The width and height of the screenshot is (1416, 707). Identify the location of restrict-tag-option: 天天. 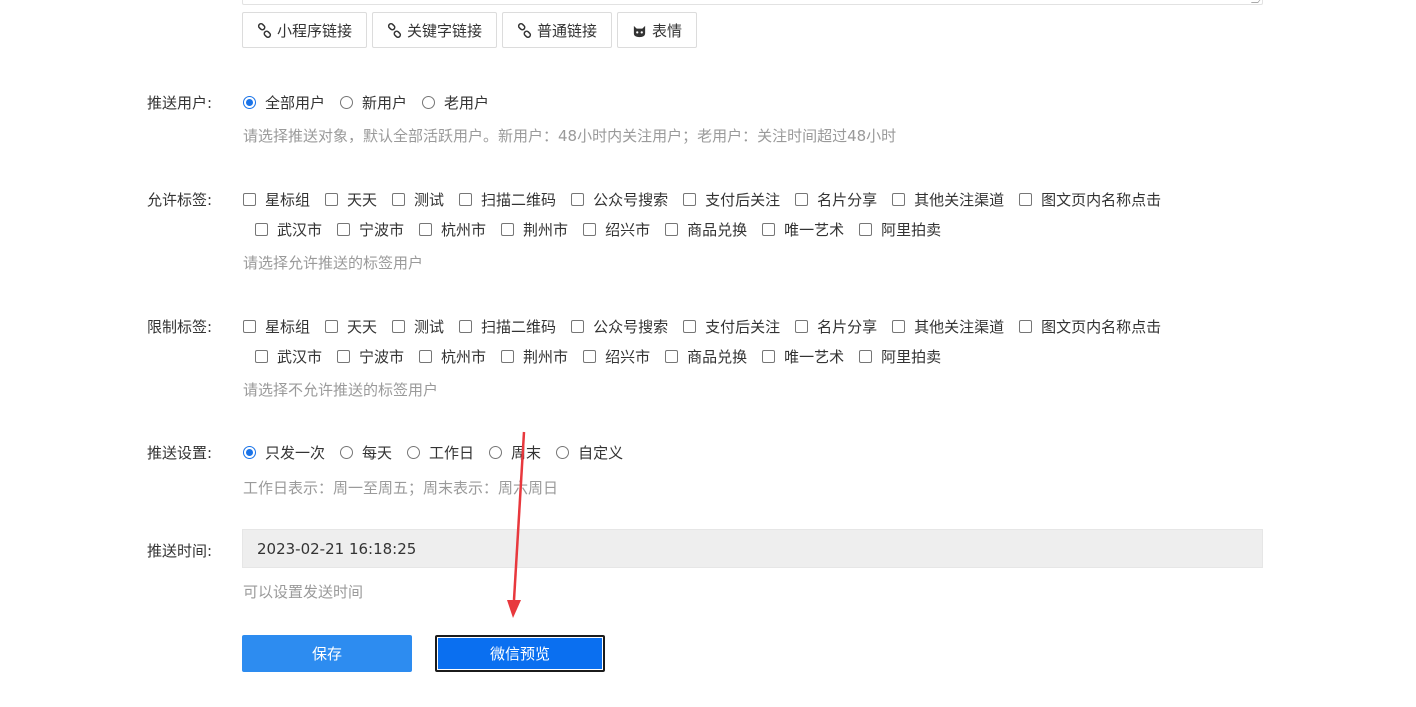
(351, 326).